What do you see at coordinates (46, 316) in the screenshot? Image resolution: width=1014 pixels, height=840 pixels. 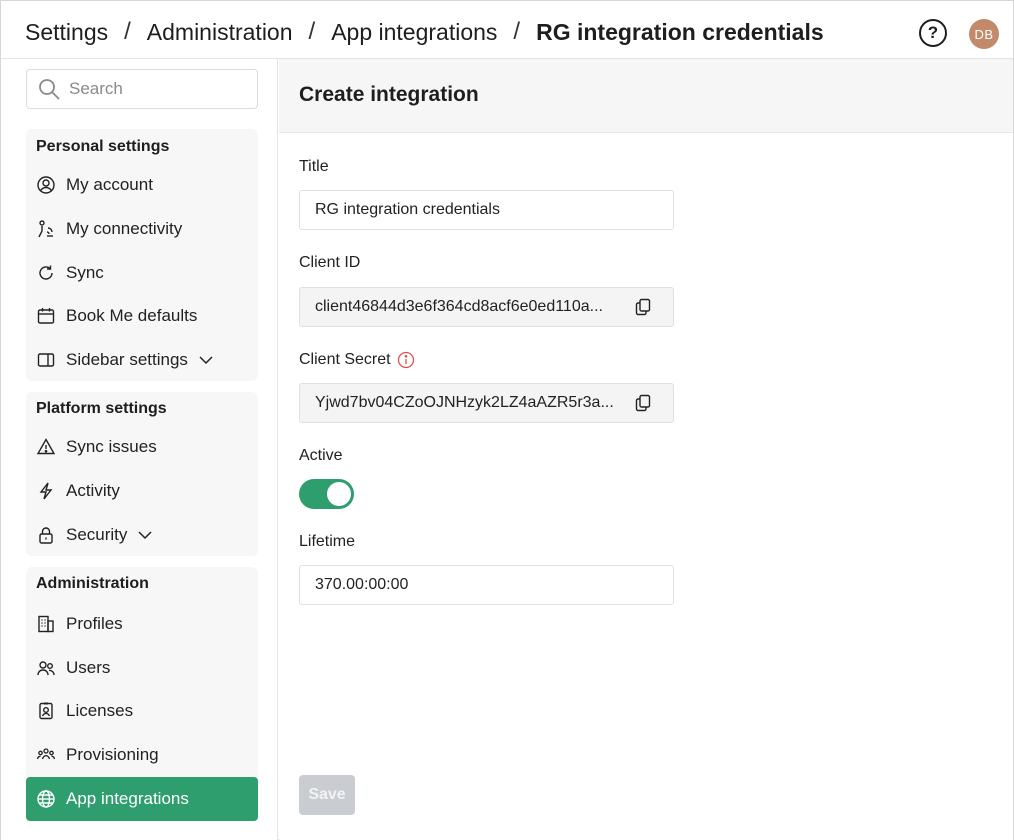 I see `calendar-icon` at bounding box center [46, 316].